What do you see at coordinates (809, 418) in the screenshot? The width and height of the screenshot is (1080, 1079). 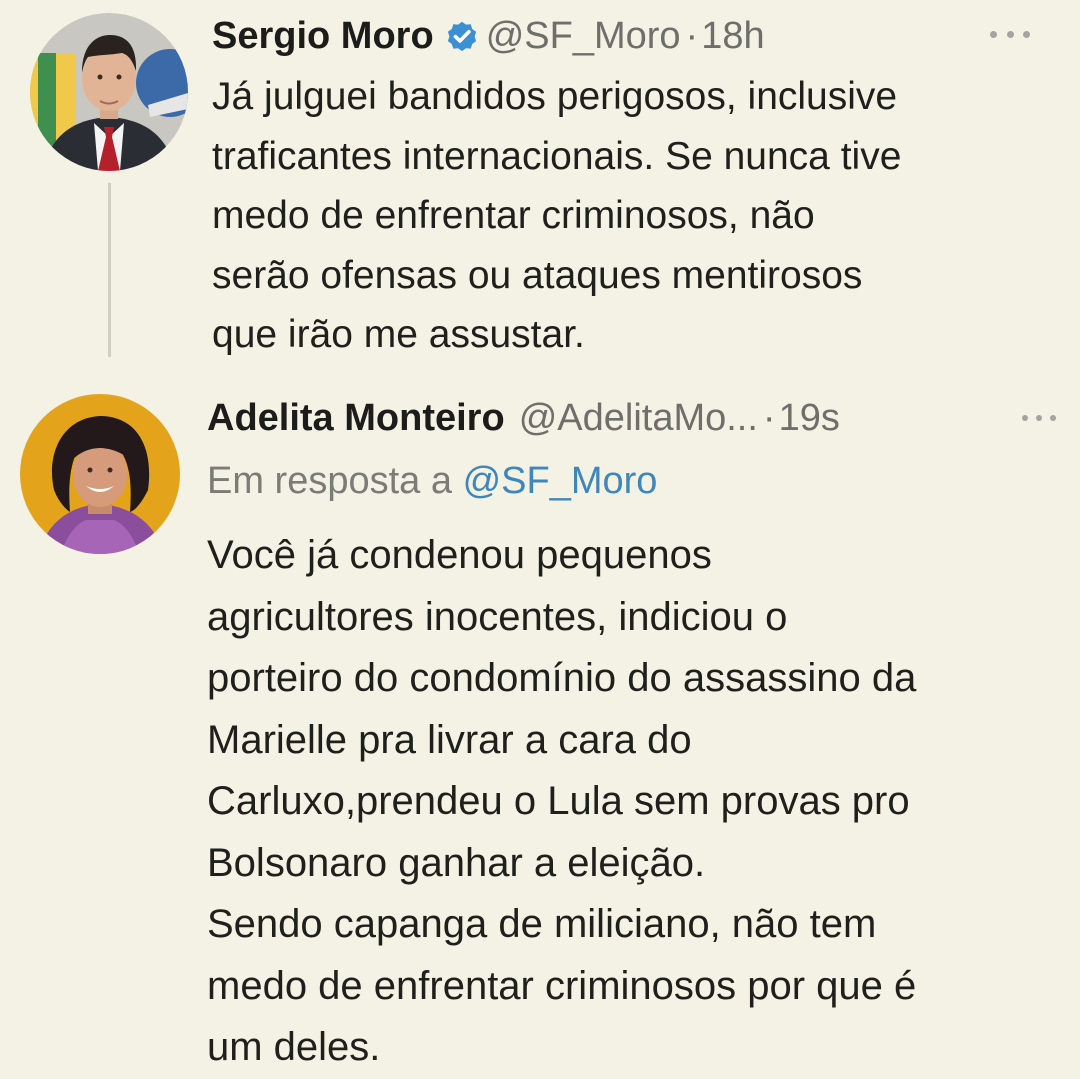 I see `timestamp: 19s` at bounding box center [809, 418].